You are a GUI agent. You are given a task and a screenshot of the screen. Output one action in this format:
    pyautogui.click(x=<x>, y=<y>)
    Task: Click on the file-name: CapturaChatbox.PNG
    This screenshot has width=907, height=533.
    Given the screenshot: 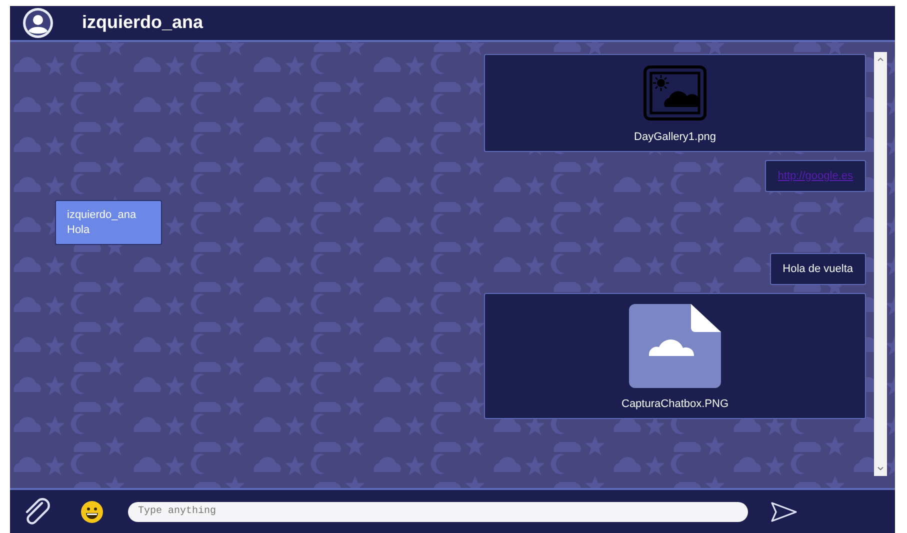 What is the action you would take?
    pyautogui.click(x=675, y=404)
    